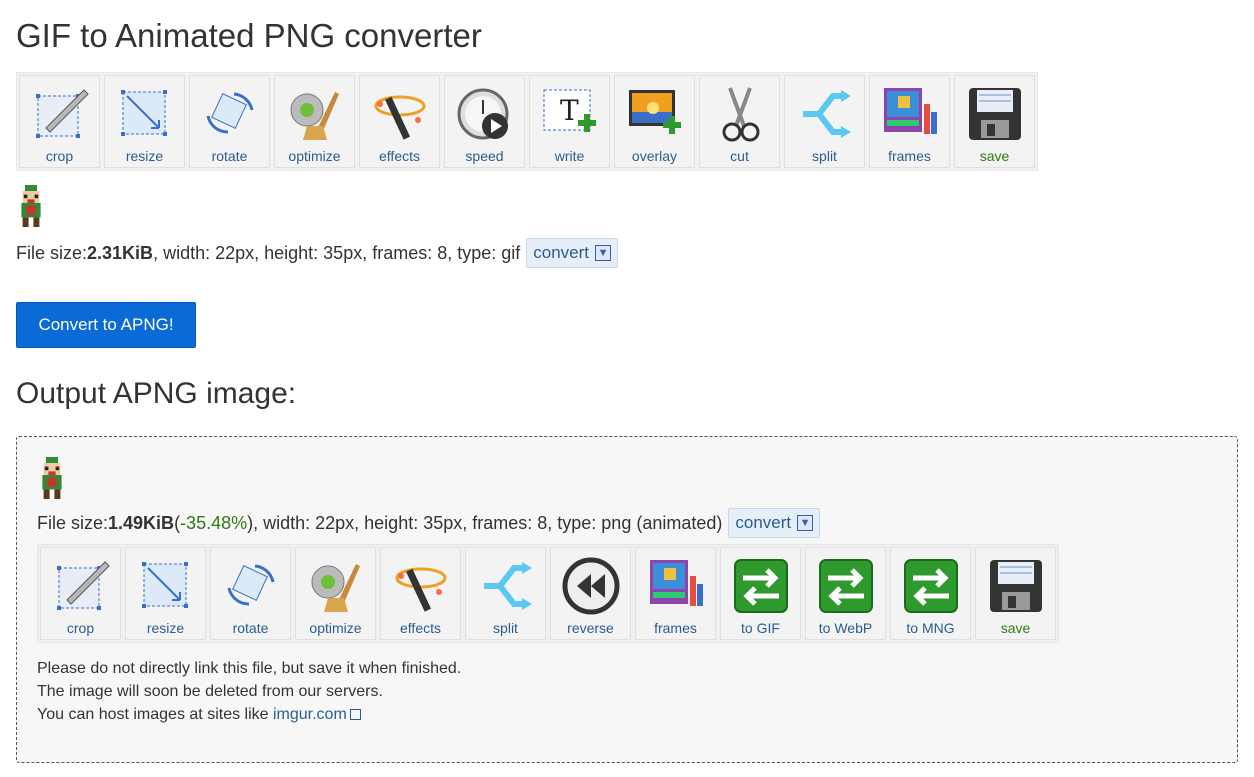 The image size is (1254, 777). I want to click on tool-overlay-button: overlay, so click(654, 121).